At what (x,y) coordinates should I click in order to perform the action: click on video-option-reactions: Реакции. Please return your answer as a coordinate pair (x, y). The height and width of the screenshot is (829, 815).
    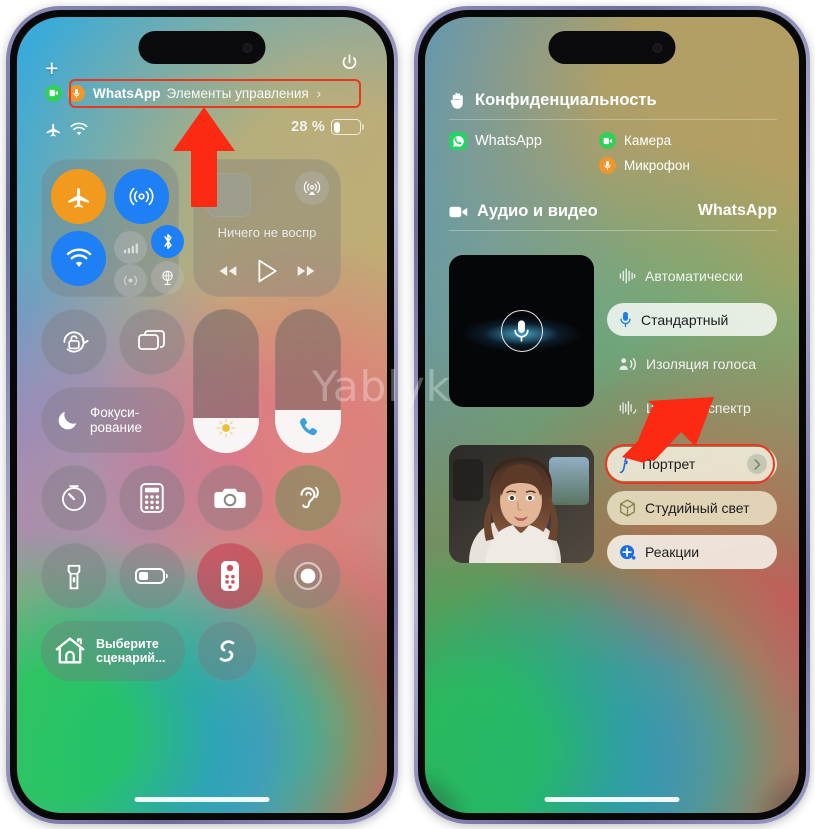
    Looking at the image, I should click on (692, 552).